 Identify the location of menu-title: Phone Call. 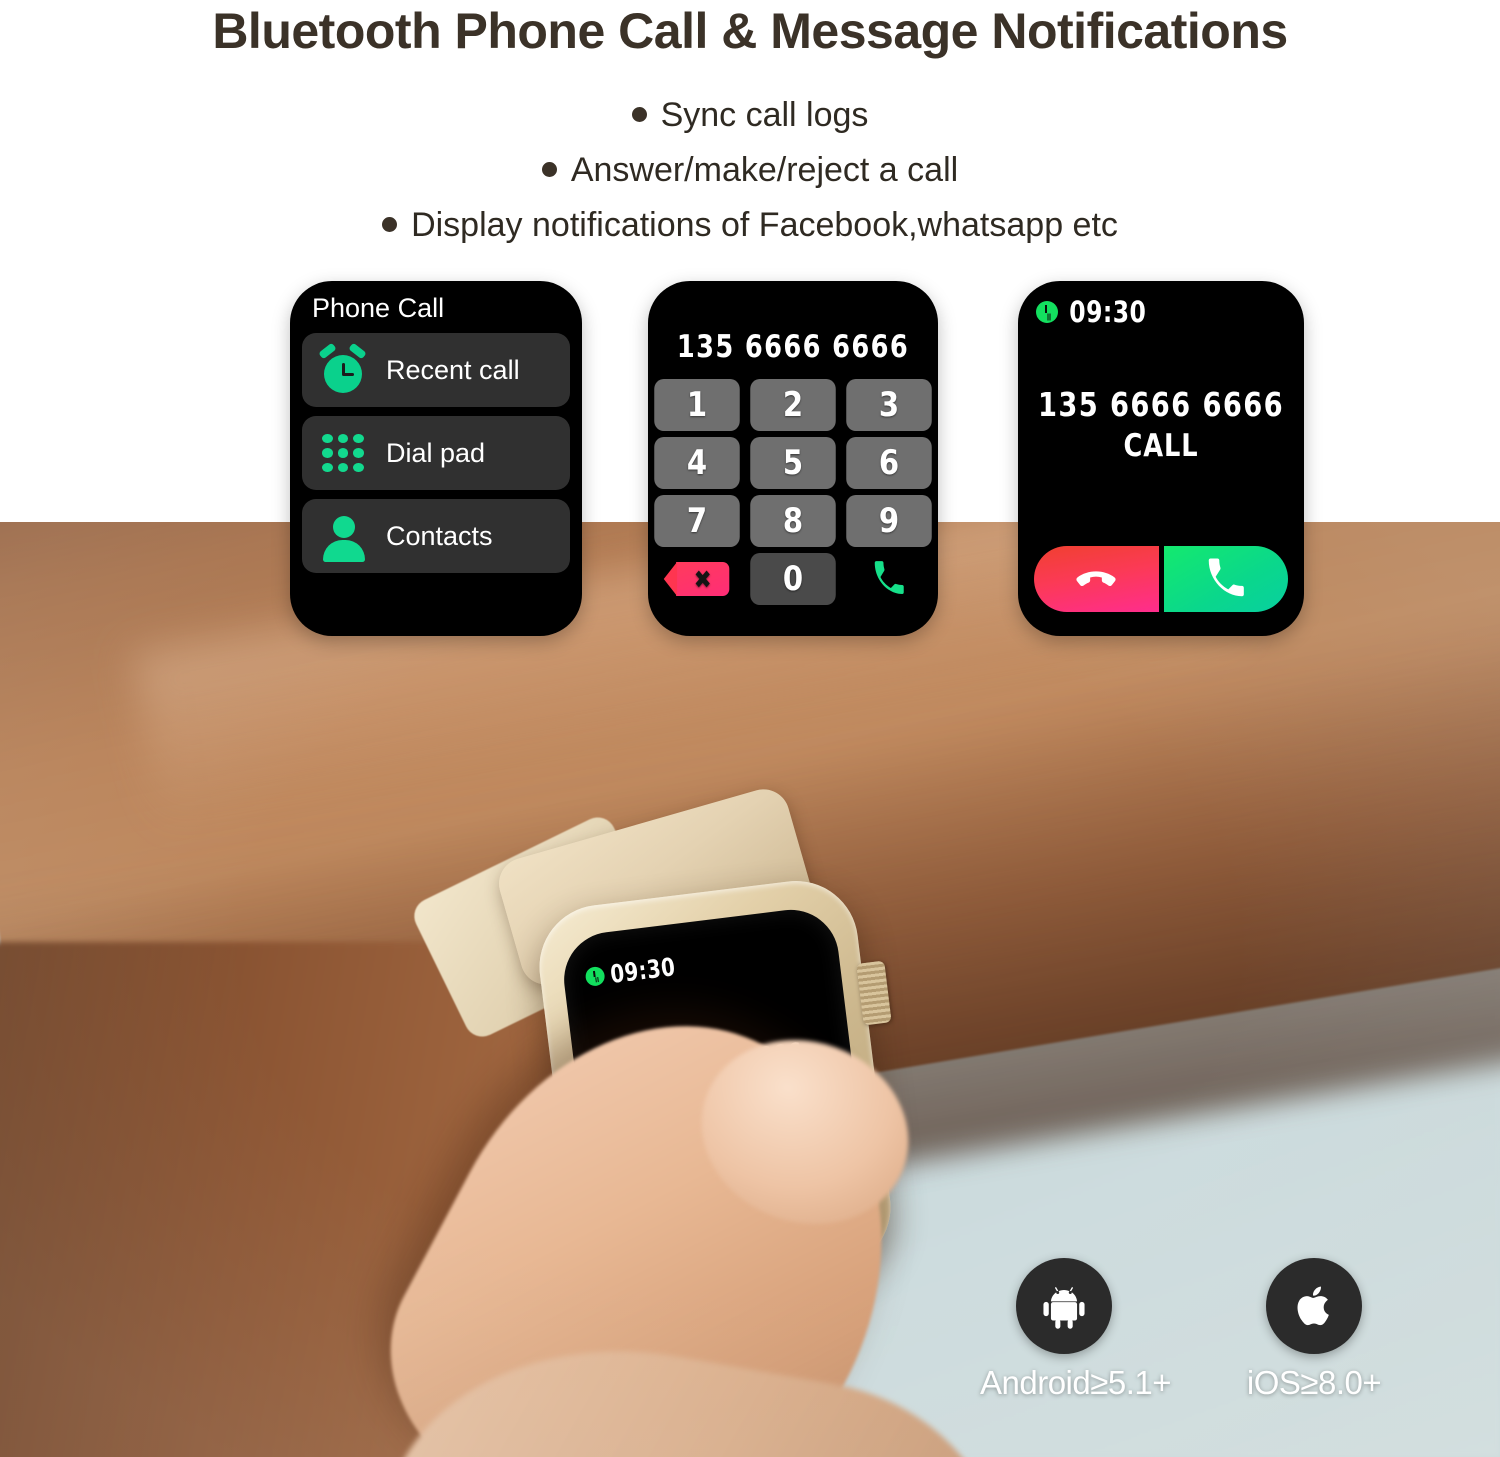
(378, 308).